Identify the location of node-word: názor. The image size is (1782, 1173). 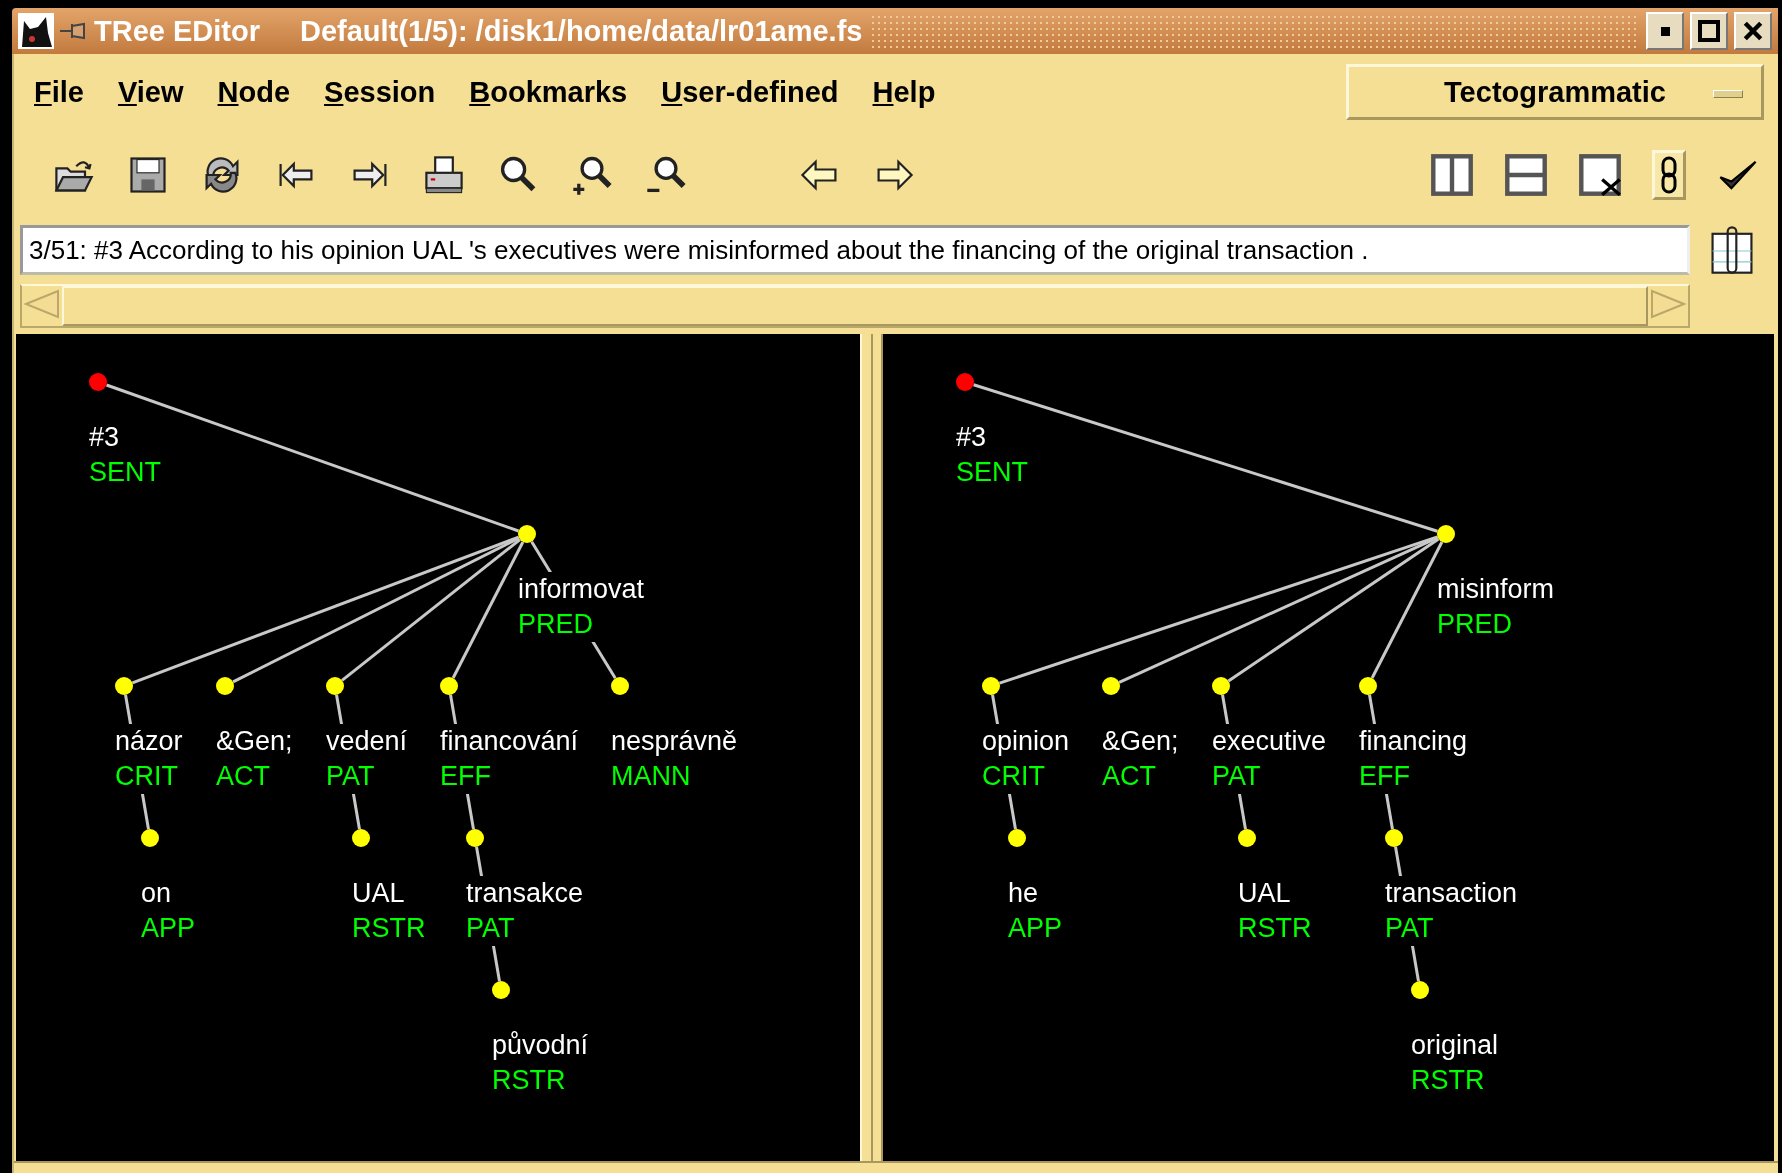
(149, 741).